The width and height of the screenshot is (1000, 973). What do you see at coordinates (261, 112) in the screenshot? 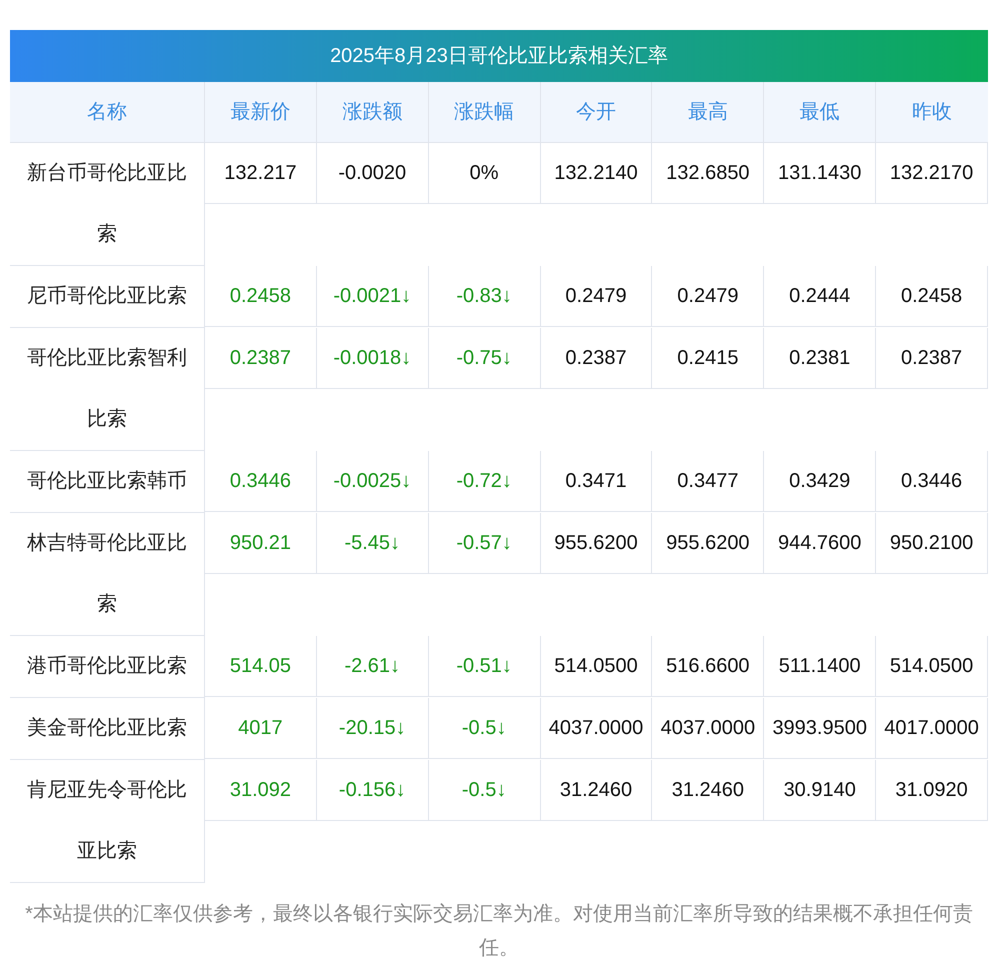
I see `column-header: 最新价` at bounding box center [261, 112].